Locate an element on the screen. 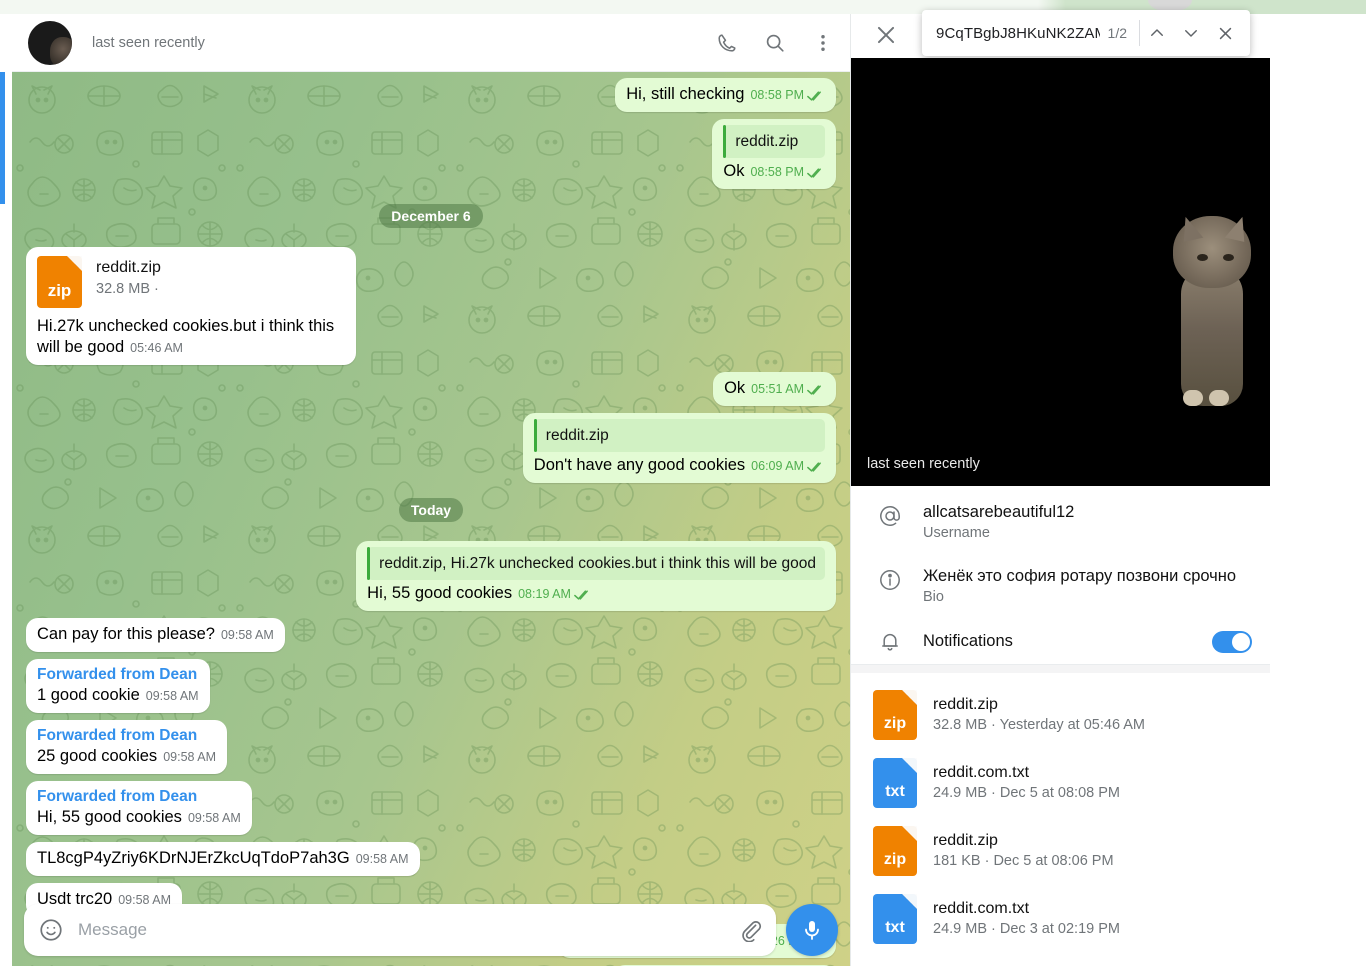  message-text: Hi, still checking 08:58 PM is located at coordinates (725, 95).